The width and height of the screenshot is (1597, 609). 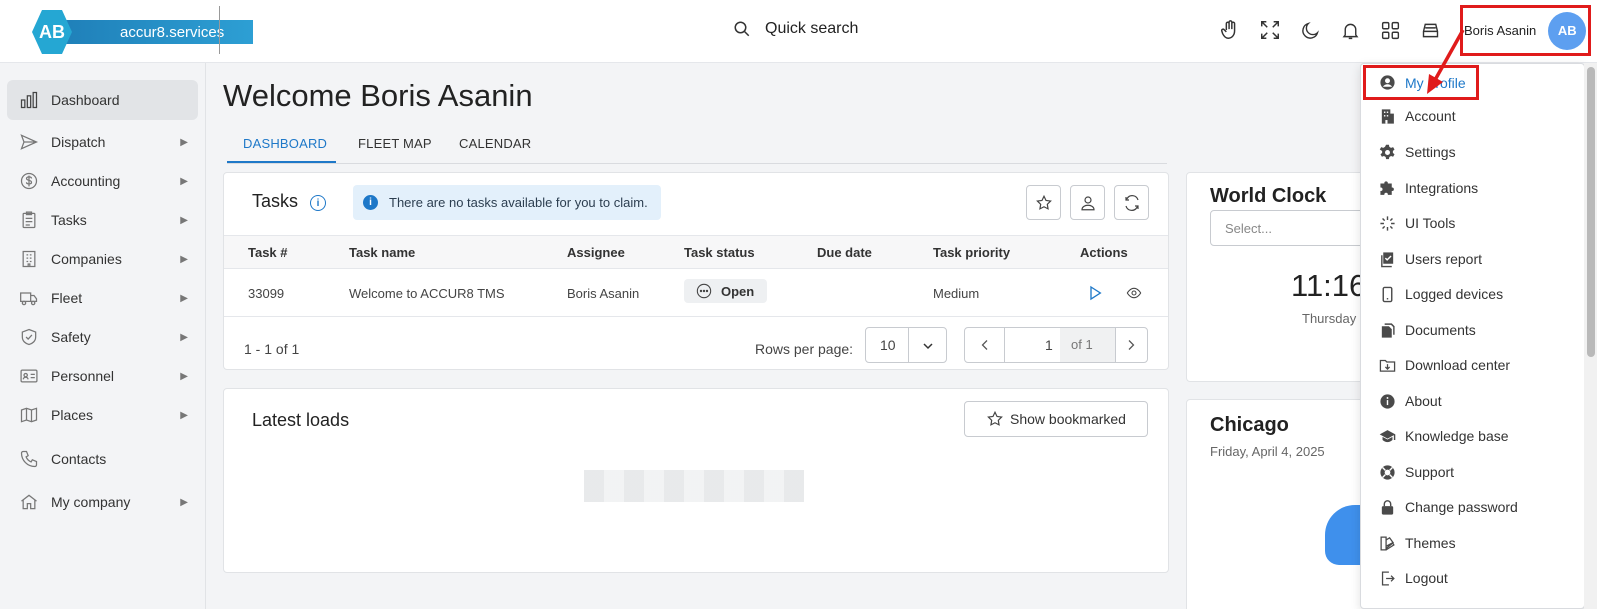 What do you see at coordinates (102, 415) in the screenshot?
I see `sidebar-item-places: Places ▶` at bounding box center [102, 415].